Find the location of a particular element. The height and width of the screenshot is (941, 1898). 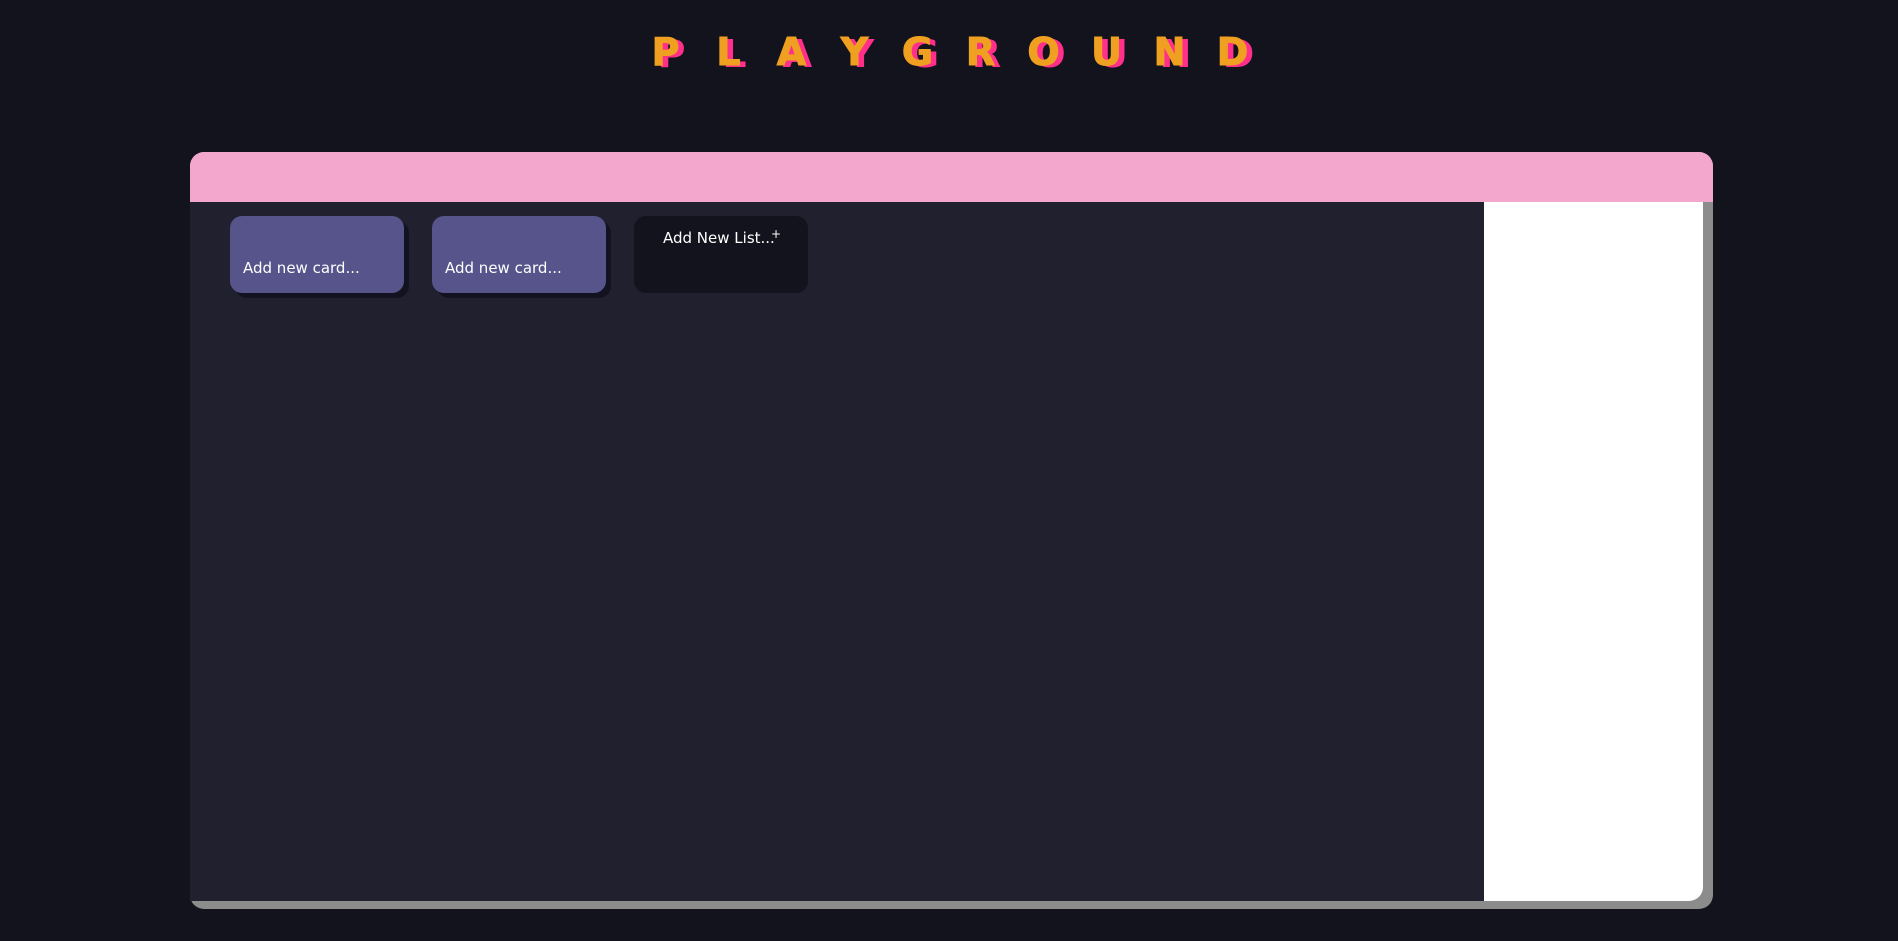

title-letter: U is located at coordinates (1107, 52).